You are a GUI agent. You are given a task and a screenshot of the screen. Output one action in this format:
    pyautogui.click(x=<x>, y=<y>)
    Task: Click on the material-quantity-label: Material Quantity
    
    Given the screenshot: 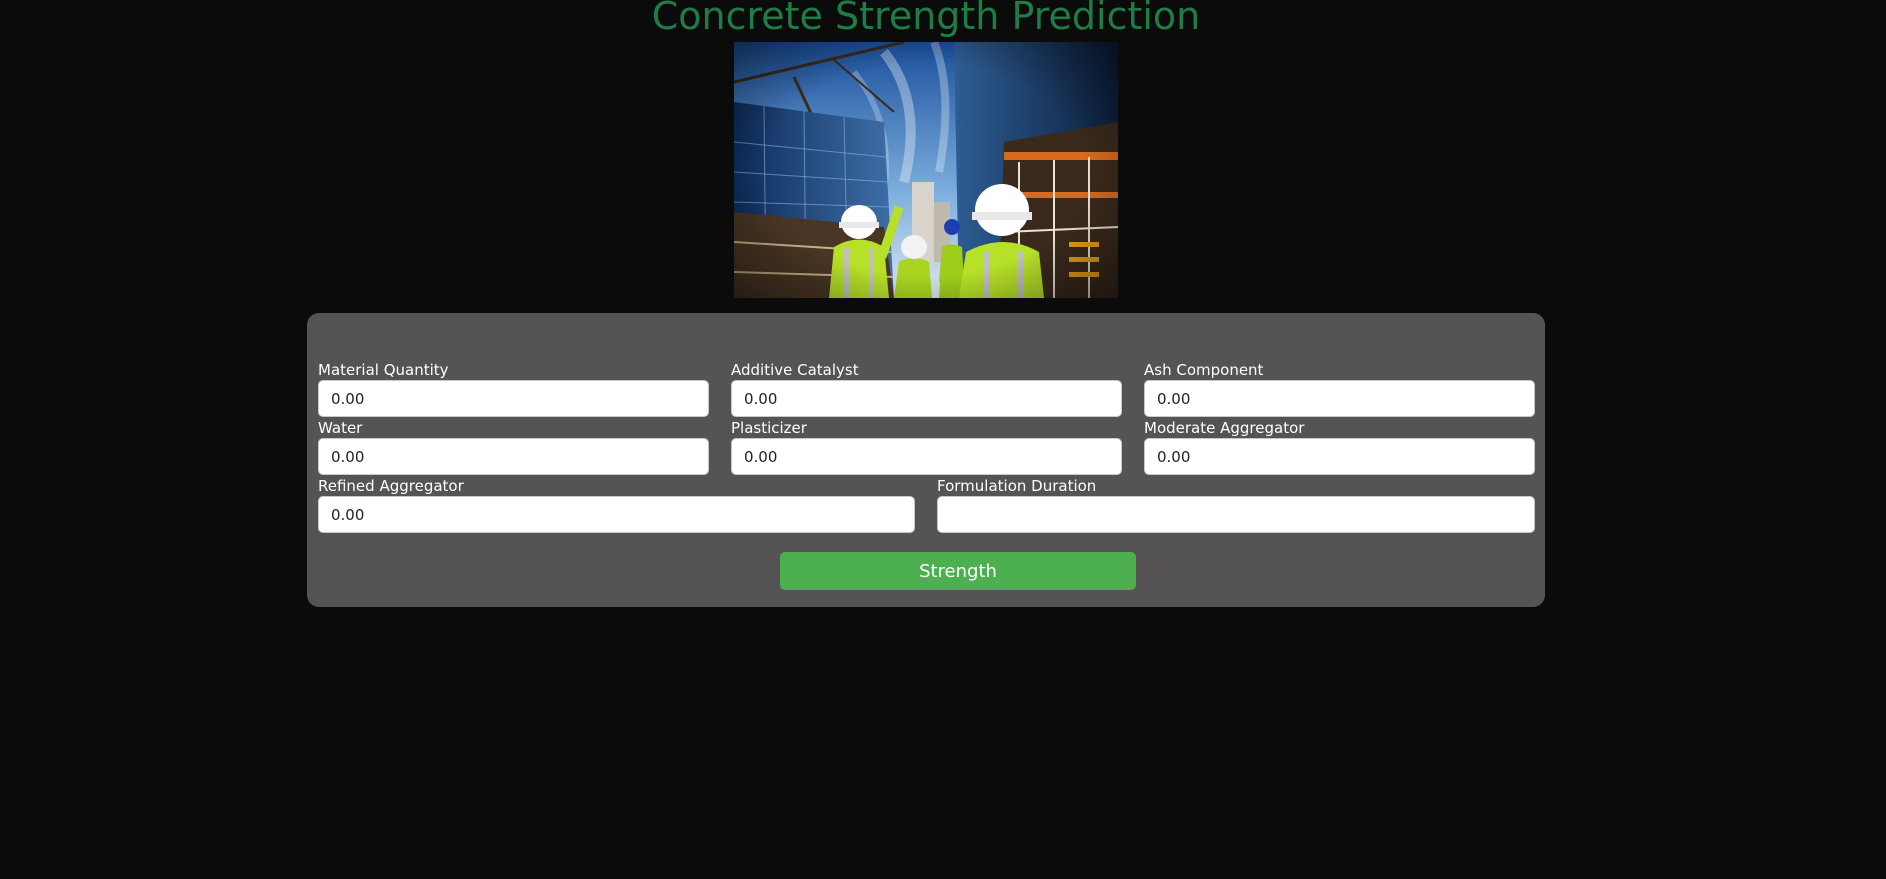 What is the action you would take?
    pyautogui.click(x=383, y=370)
    